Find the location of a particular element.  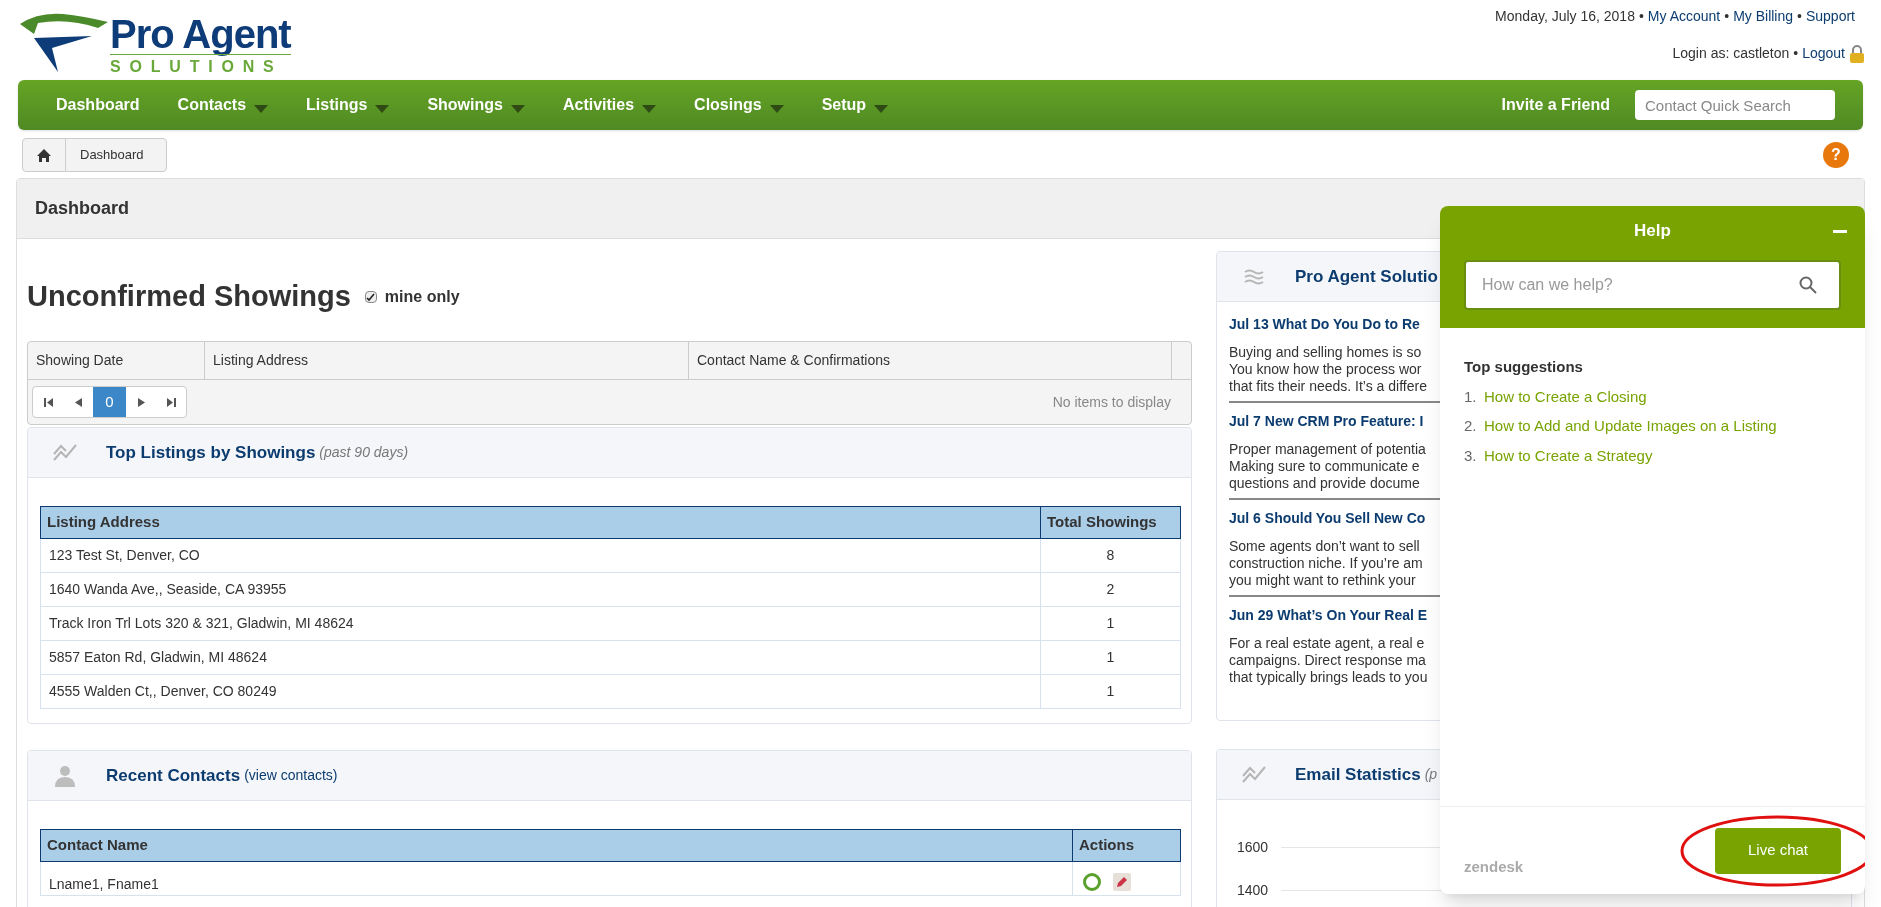

panel-title: Pro Agent Solutio is located at coordinates (1366, 276).